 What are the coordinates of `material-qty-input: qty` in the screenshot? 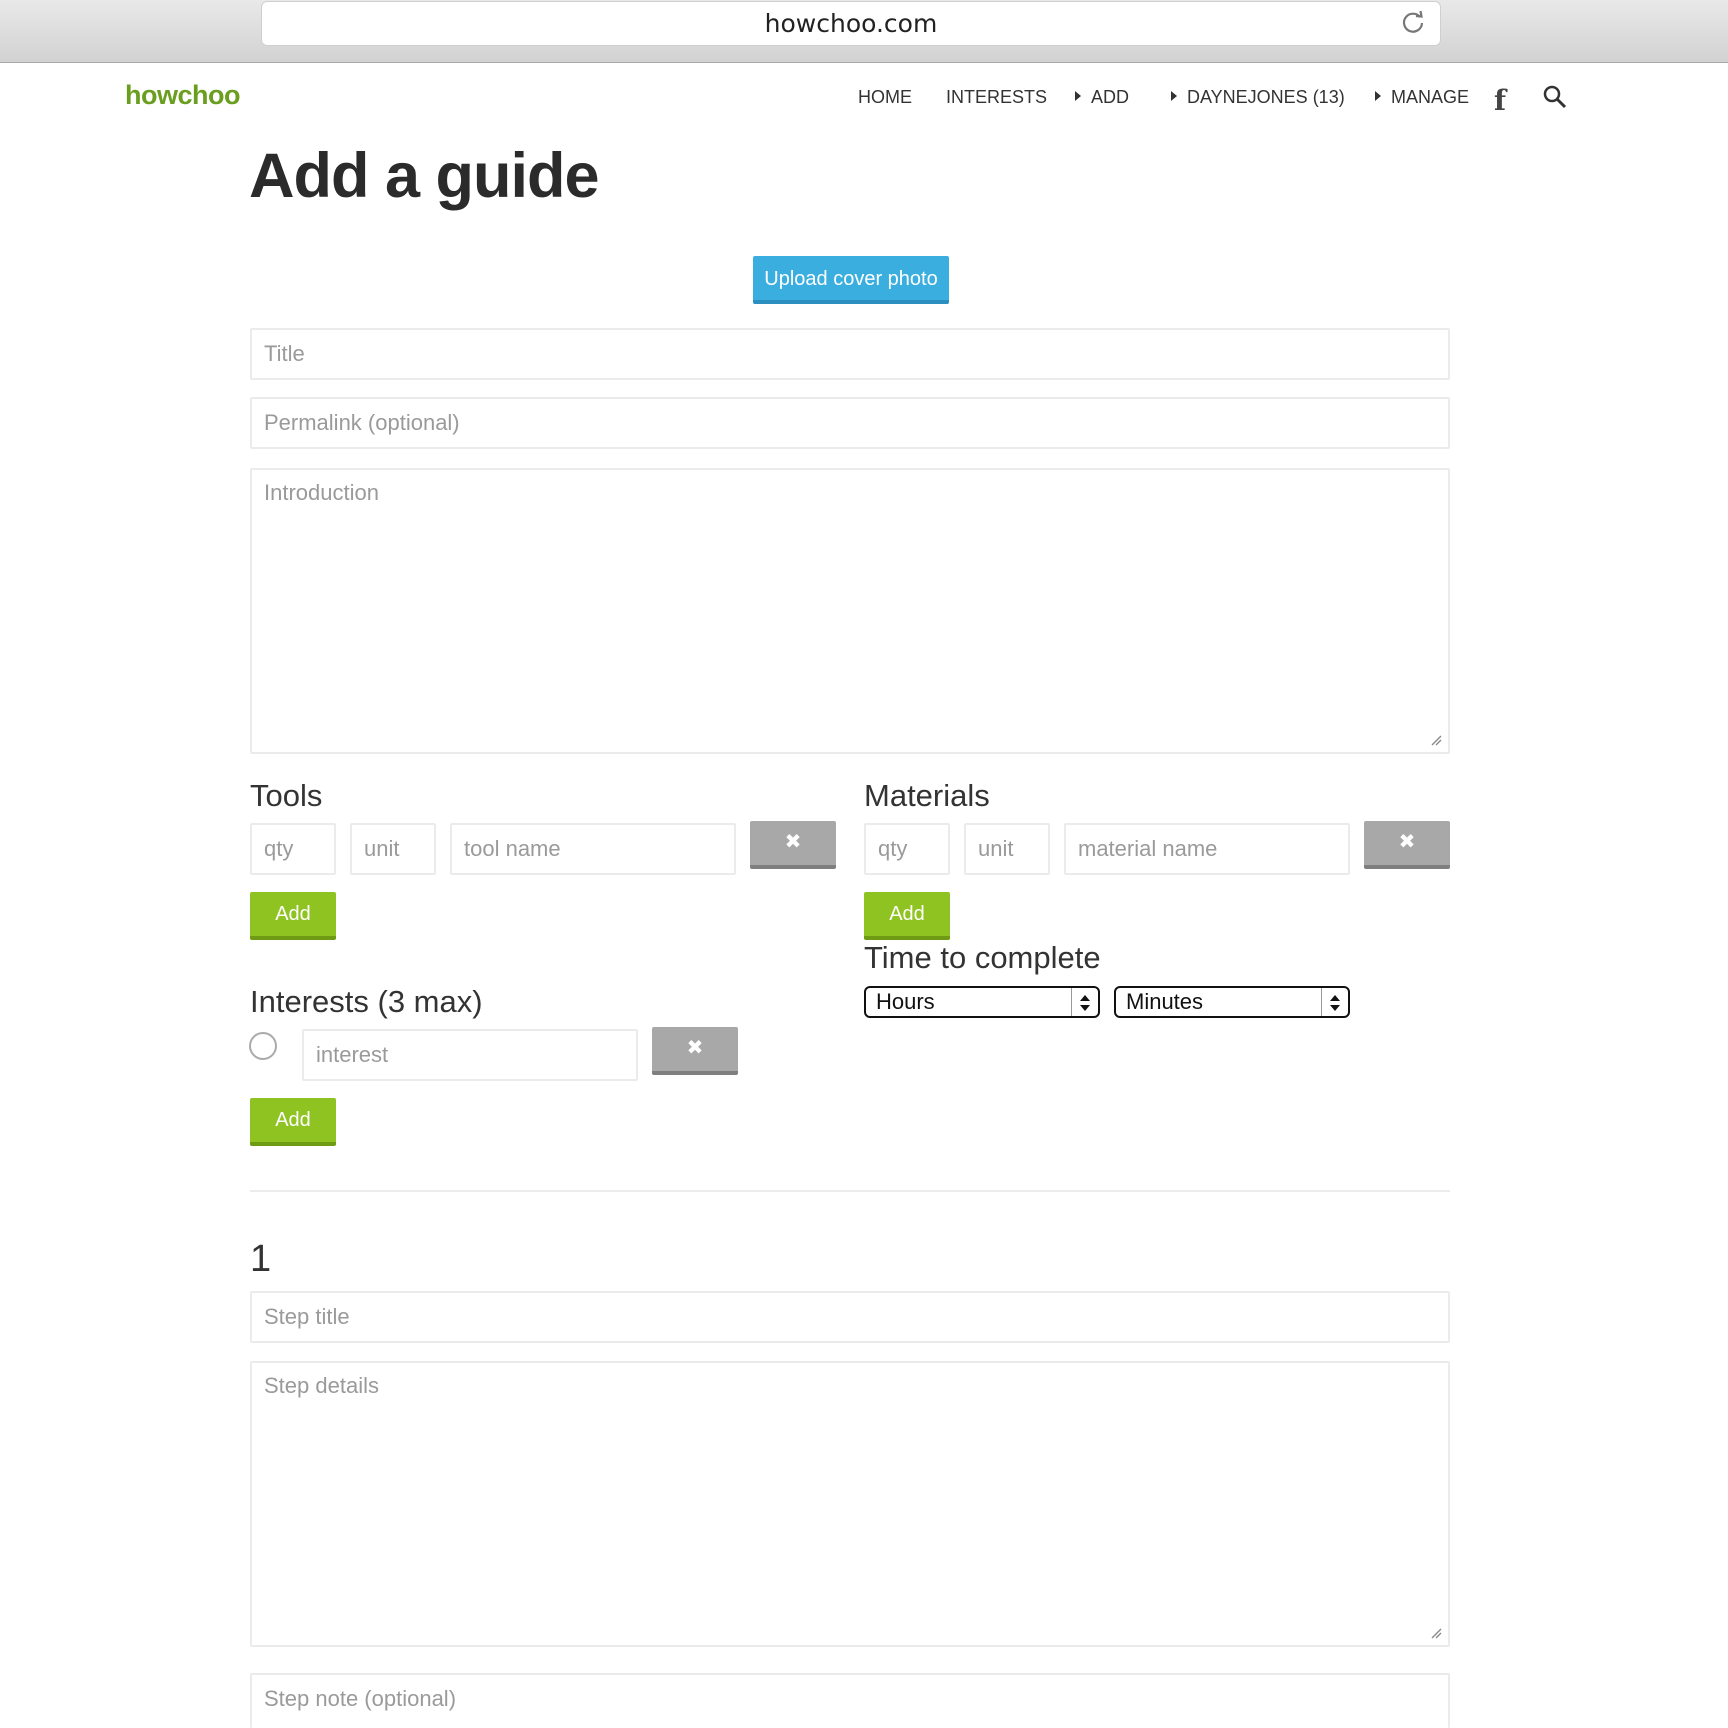 It's located at (907, 849).